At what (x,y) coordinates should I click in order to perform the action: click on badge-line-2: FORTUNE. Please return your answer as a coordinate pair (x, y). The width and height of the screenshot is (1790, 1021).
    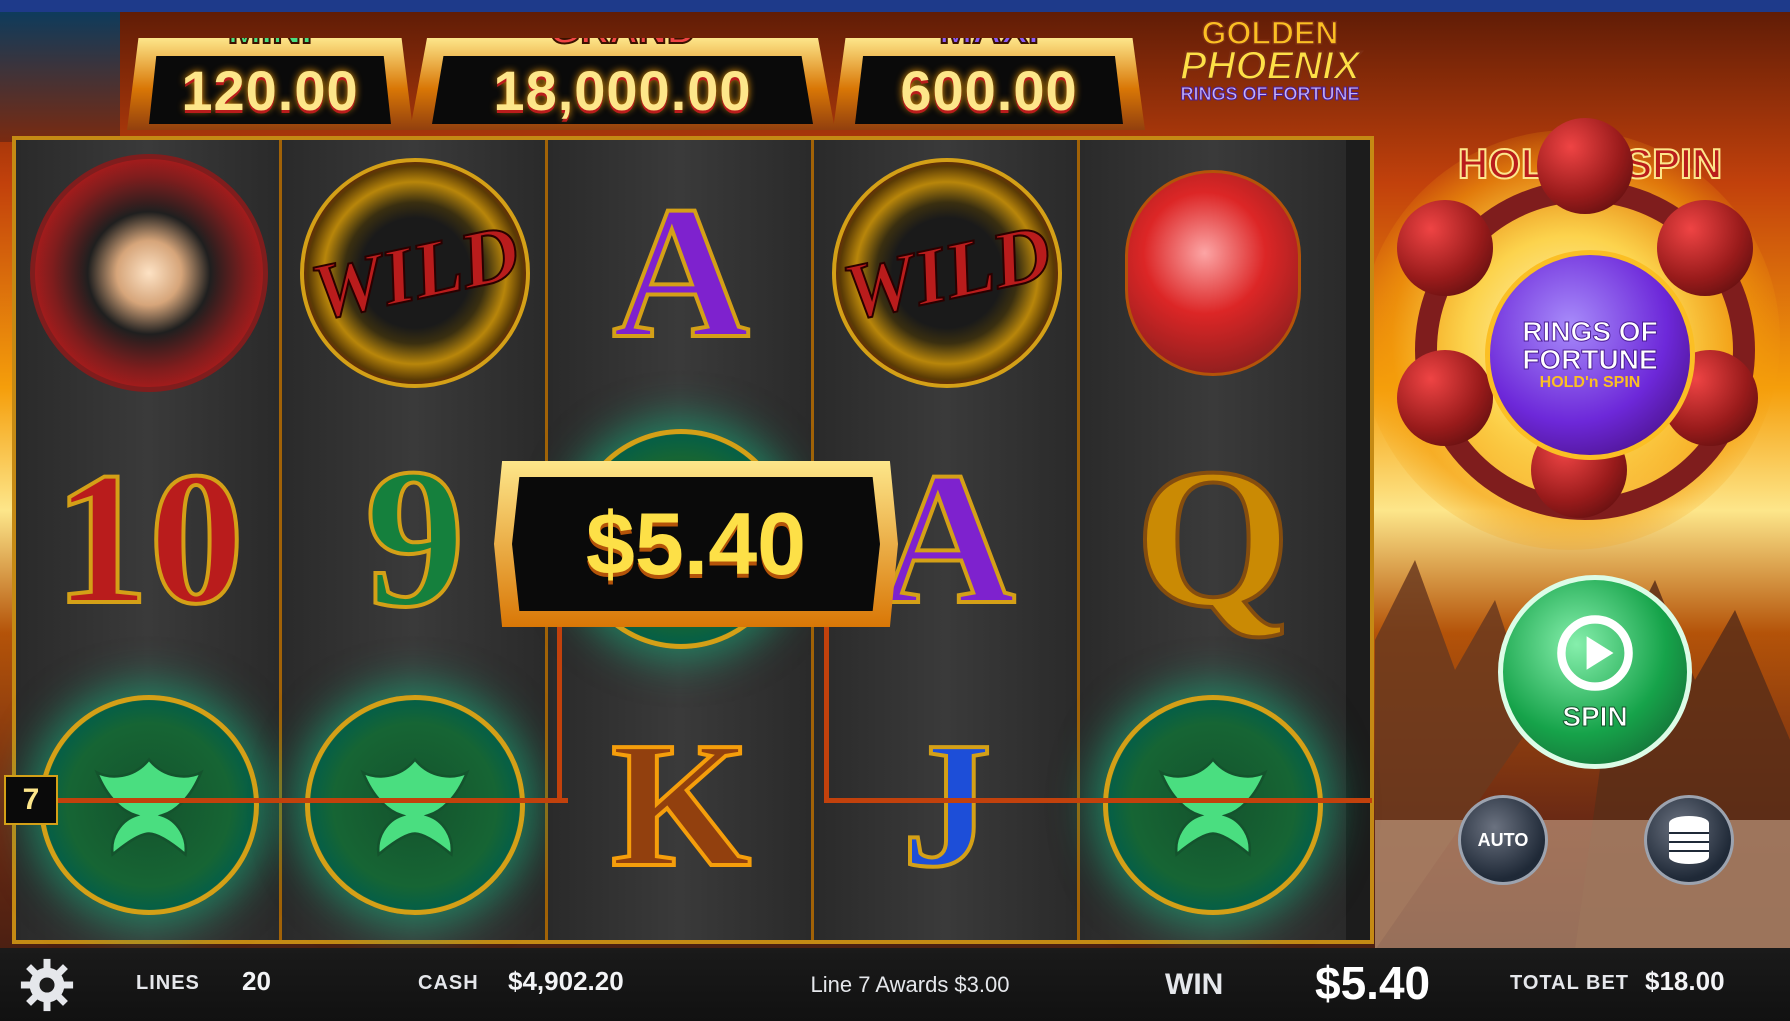
    Looking at the image, I should click on (1590, 359).